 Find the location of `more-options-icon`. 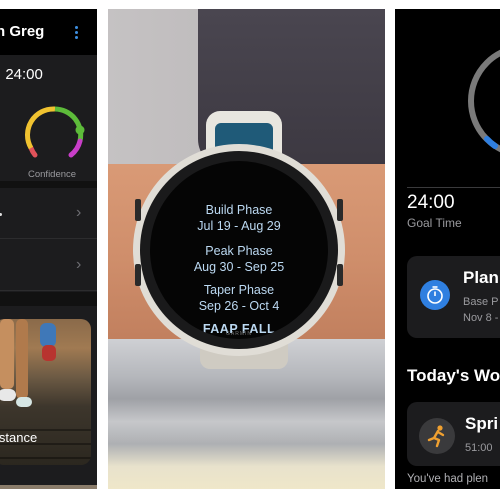

more-options-icon is located at coordinates (77, 34).